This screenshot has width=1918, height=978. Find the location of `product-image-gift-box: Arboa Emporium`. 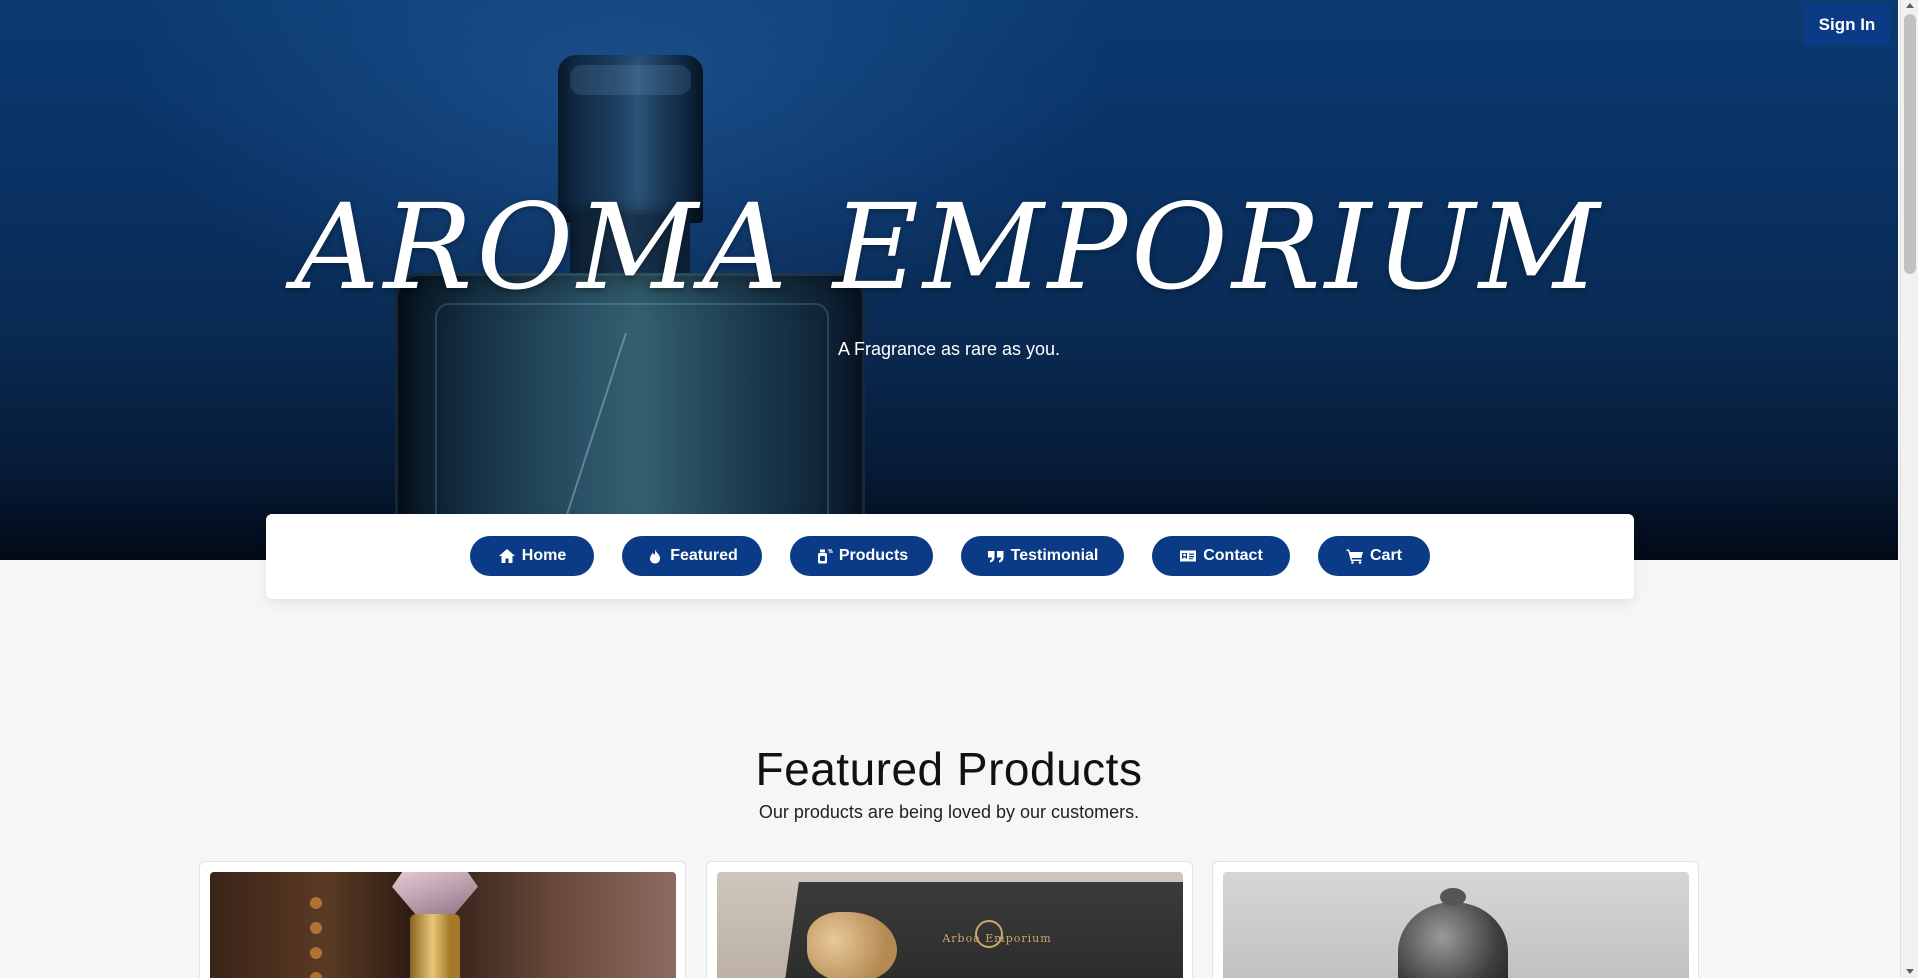

product-image-gift-box: Arboa Emporium is located at coordinates (950, 925).